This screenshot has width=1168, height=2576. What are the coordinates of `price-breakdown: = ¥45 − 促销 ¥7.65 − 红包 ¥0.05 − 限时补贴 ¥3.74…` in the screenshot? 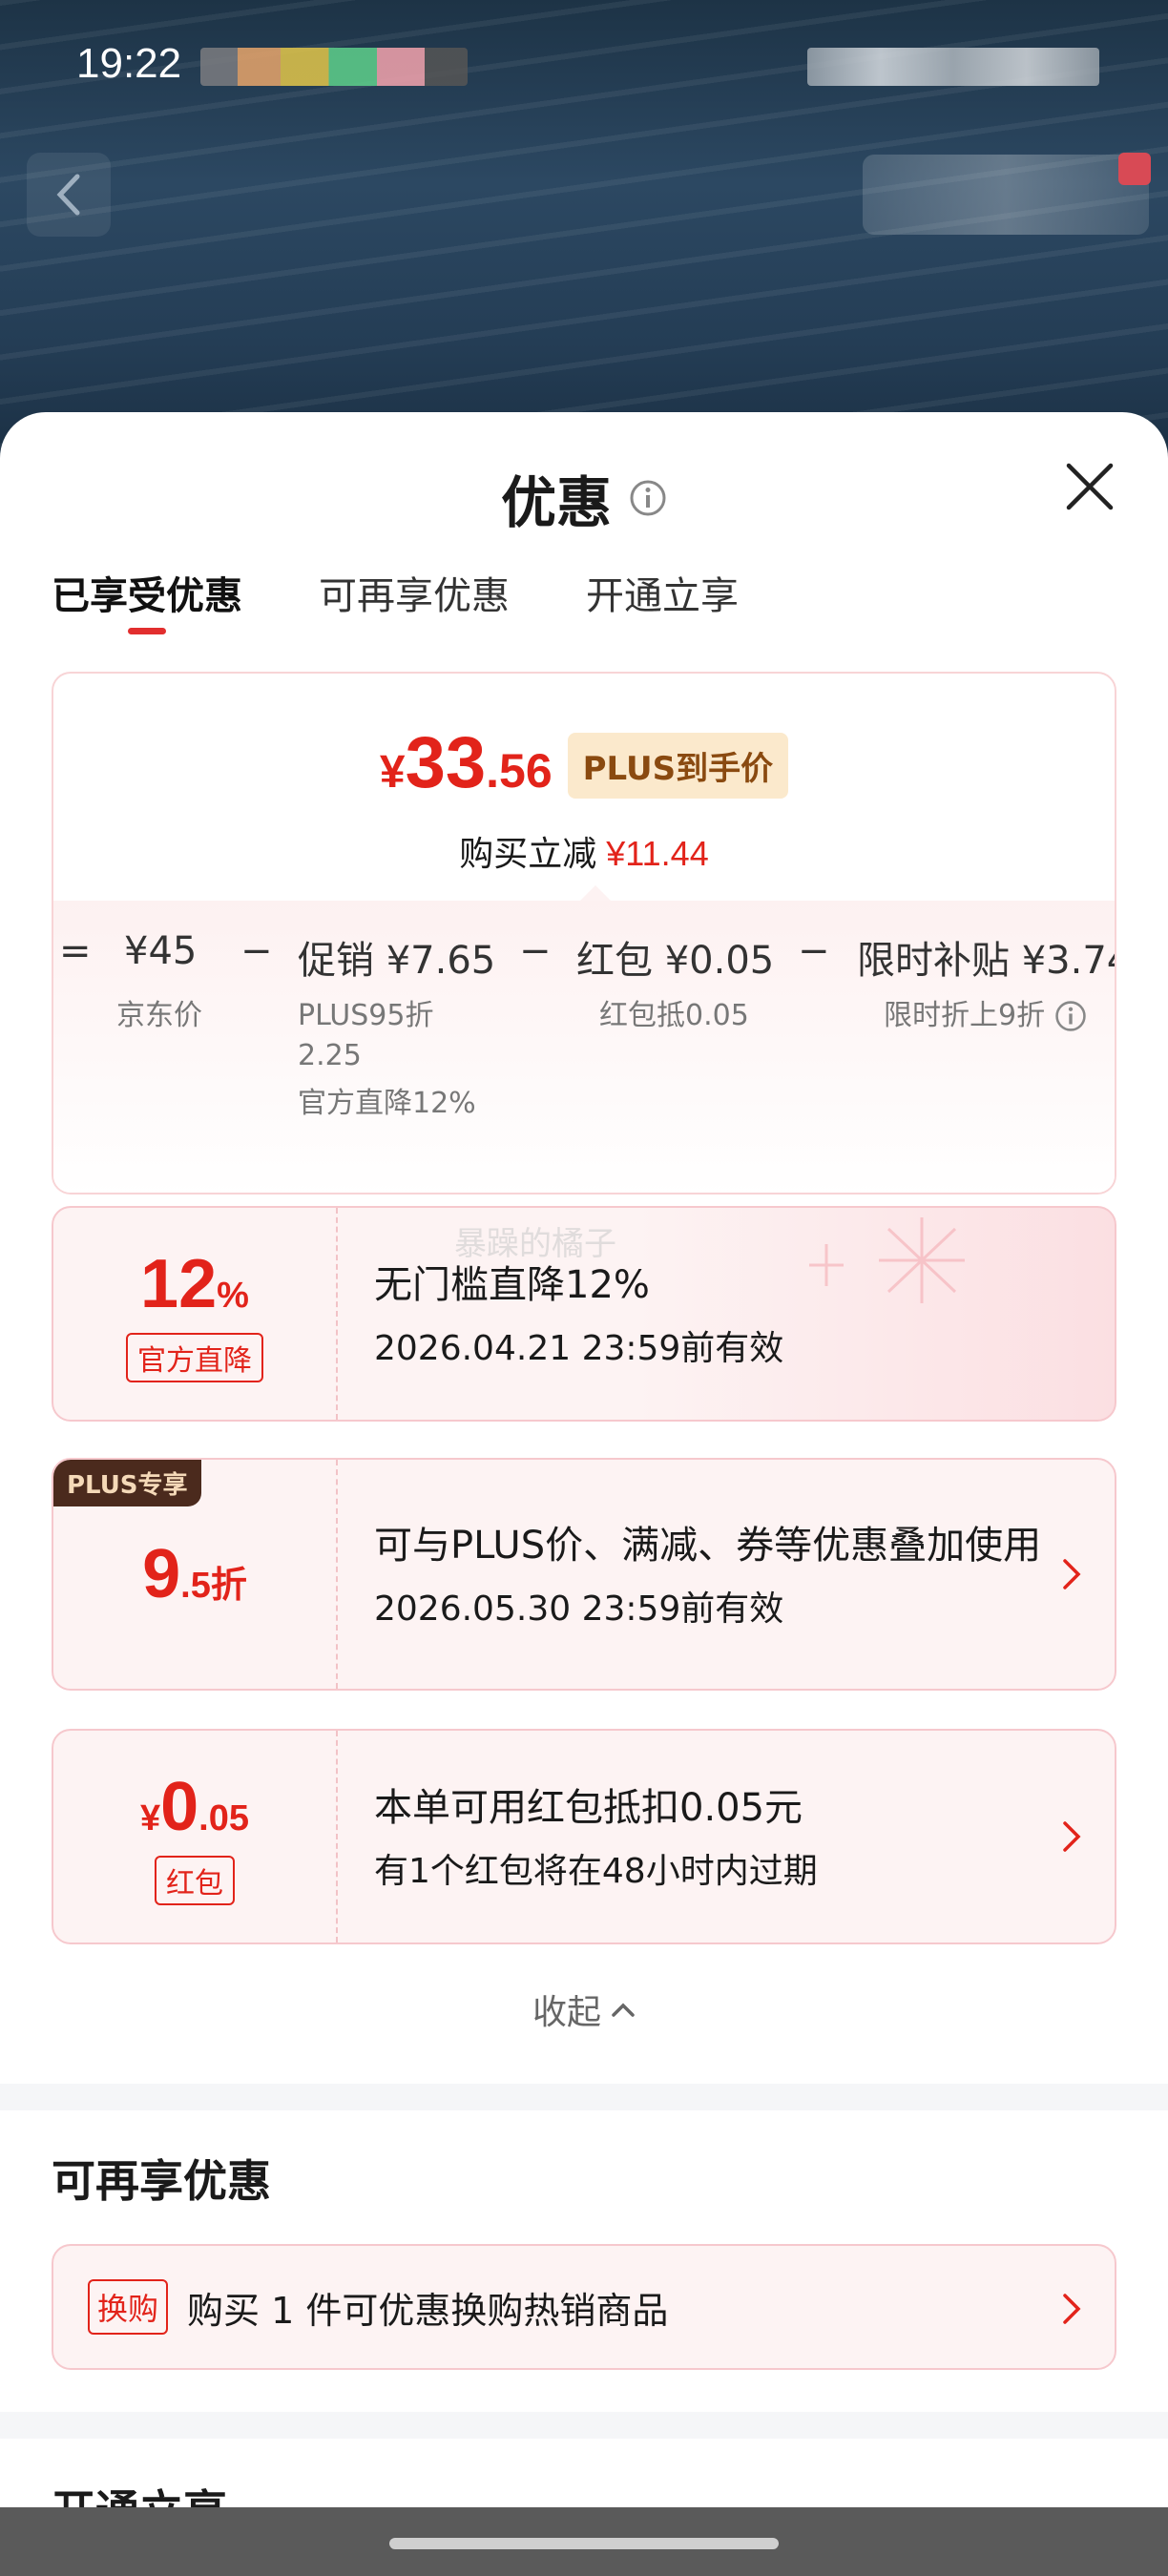 It's located at (584, 1047).